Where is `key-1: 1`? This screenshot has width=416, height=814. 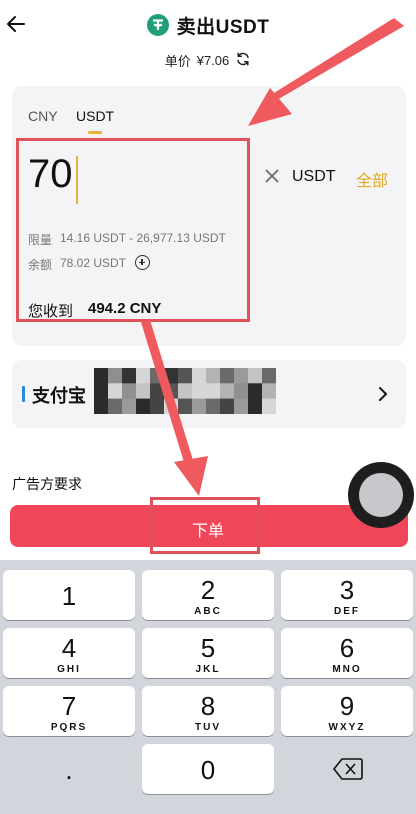 key-1: 1 is located at coordinates (69, 595).